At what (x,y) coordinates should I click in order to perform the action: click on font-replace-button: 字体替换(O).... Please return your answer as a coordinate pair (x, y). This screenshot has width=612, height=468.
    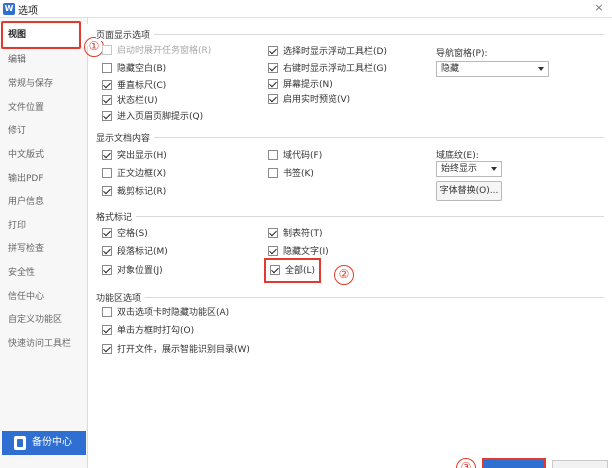
    Looking at the image, I should click on (469, 191).